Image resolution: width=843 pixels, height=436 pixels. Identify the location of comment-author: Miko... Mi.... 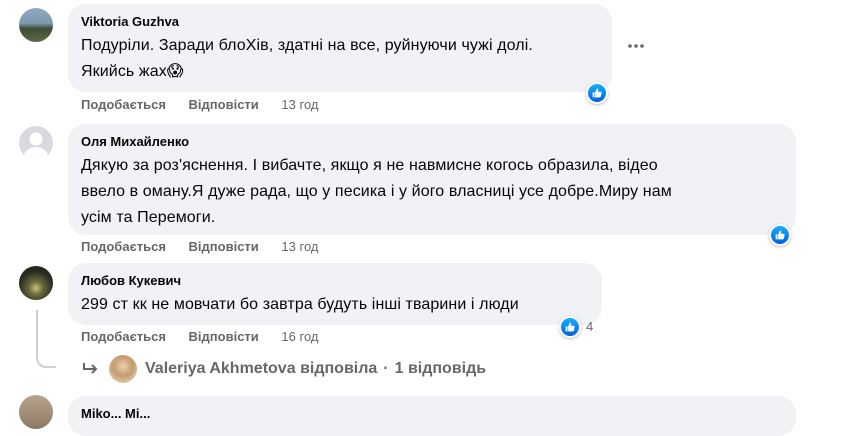
(432, 414).